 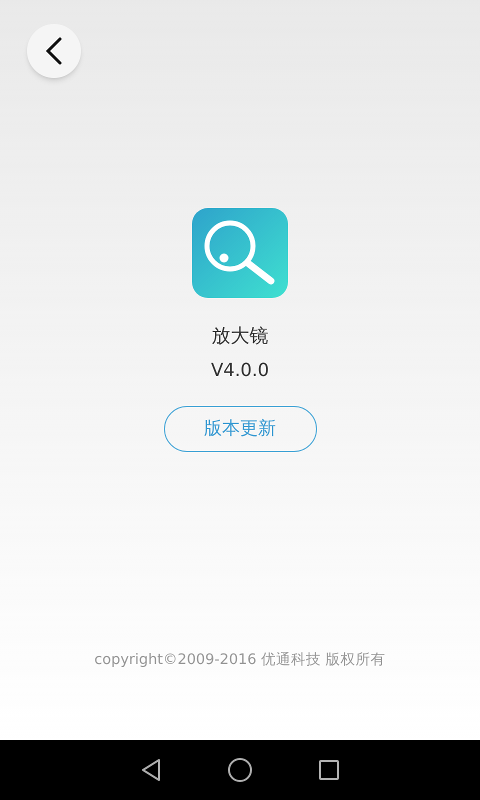 I want to click on home-icon, so click(x=240, y=770).